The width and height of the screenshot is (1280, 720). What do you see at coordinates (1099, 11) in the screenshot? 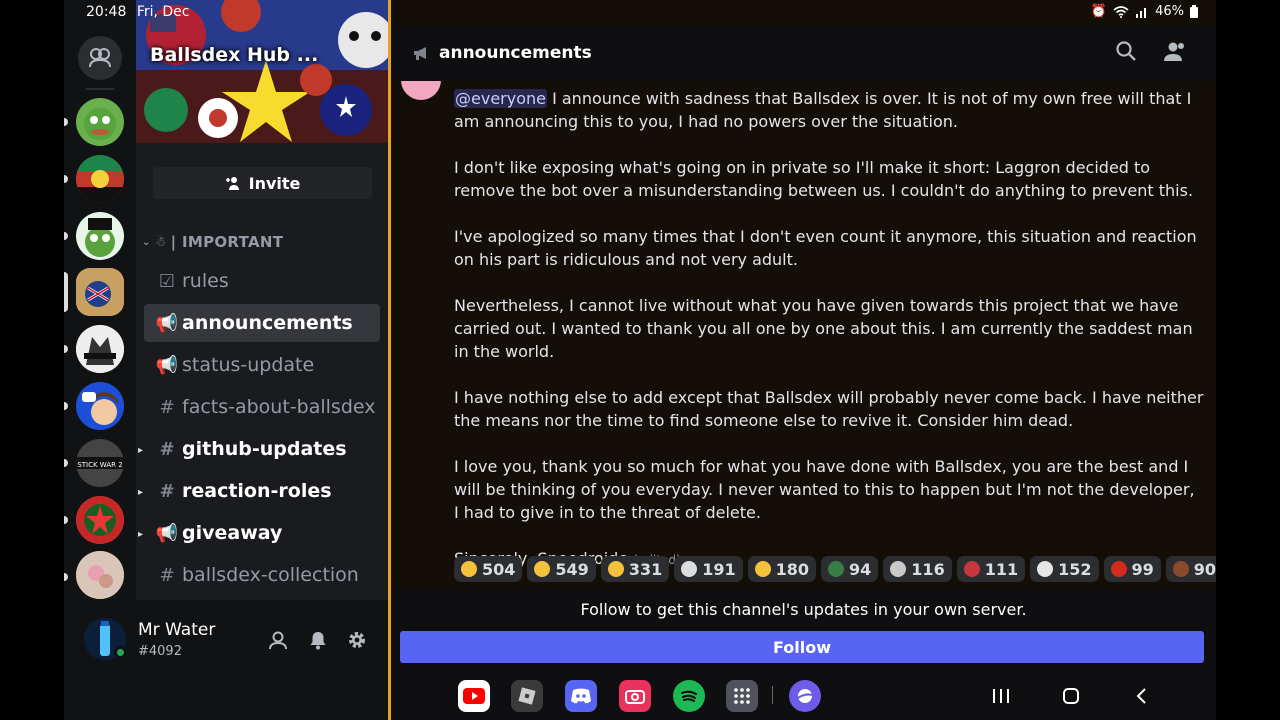
I see `alarm-icon: ⏰` at bounding box center [1099, 11].